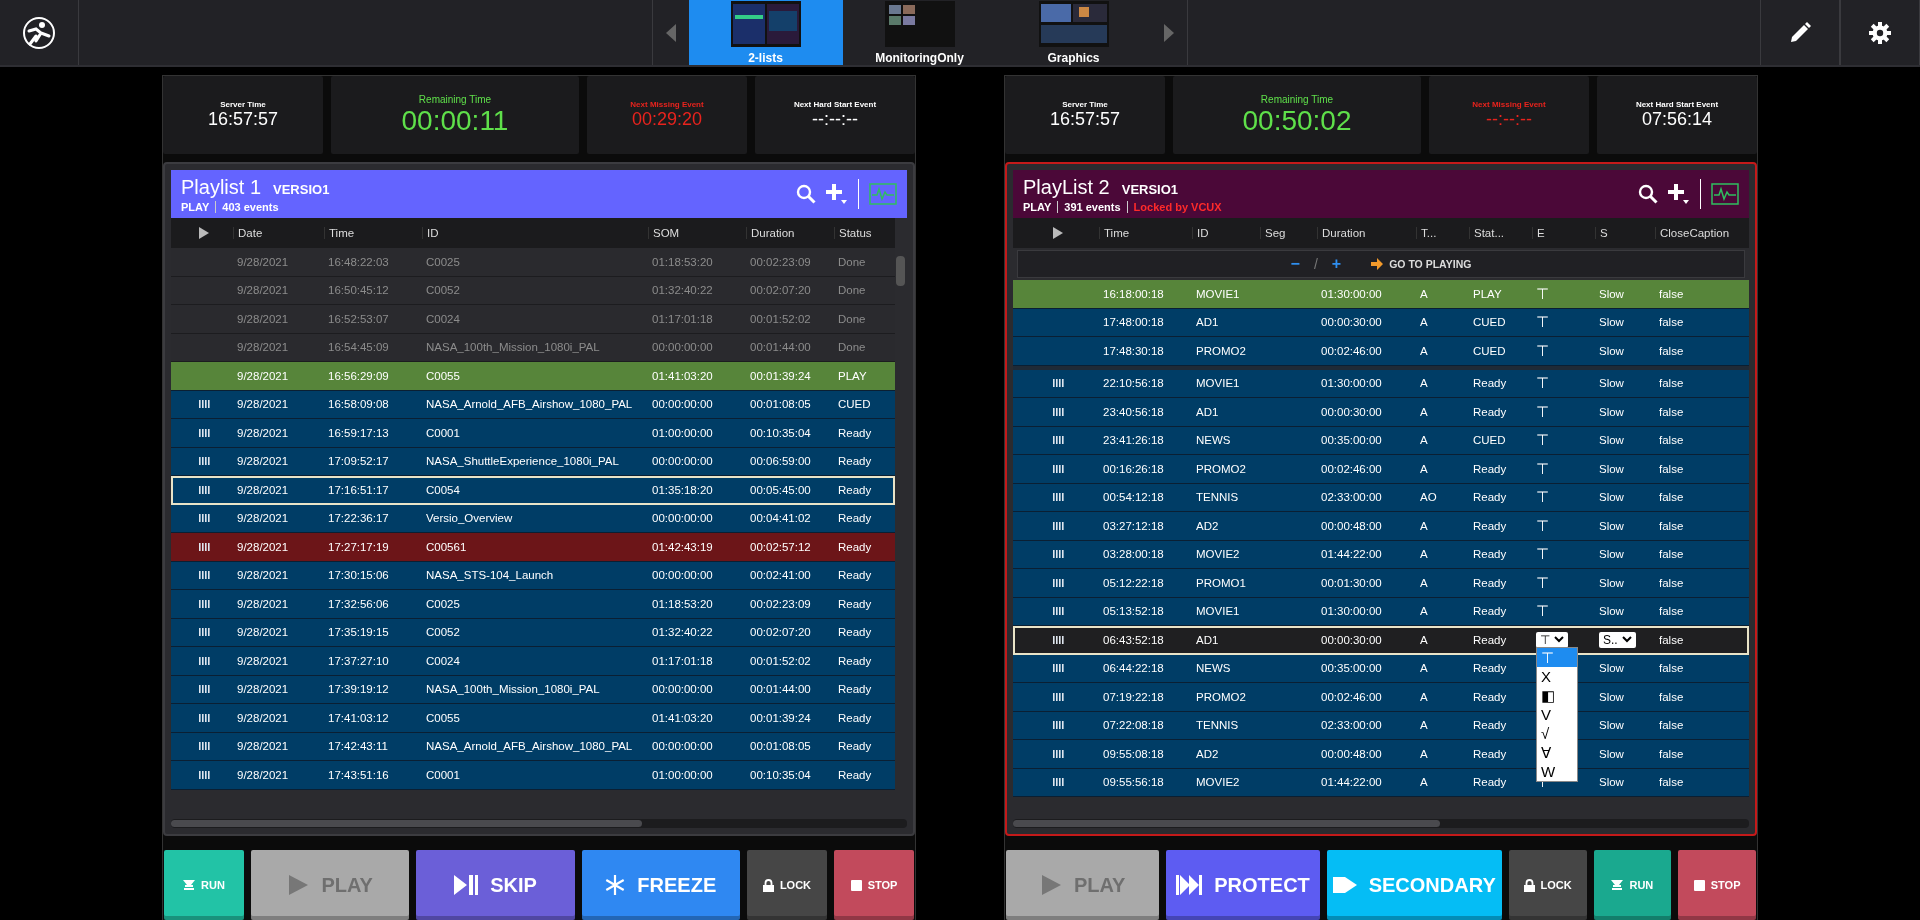 The image size is (1920, 920). What do you see at coordinates (533, 404) in the screenshot?
I see `playlist-row: 9/28/2021 16:58:09:08 NASA_Arnold_AFB_Airshow_1080_PAL 00:00:00:00 00:01:08:05 CUED` at bounding box center [533, 404].